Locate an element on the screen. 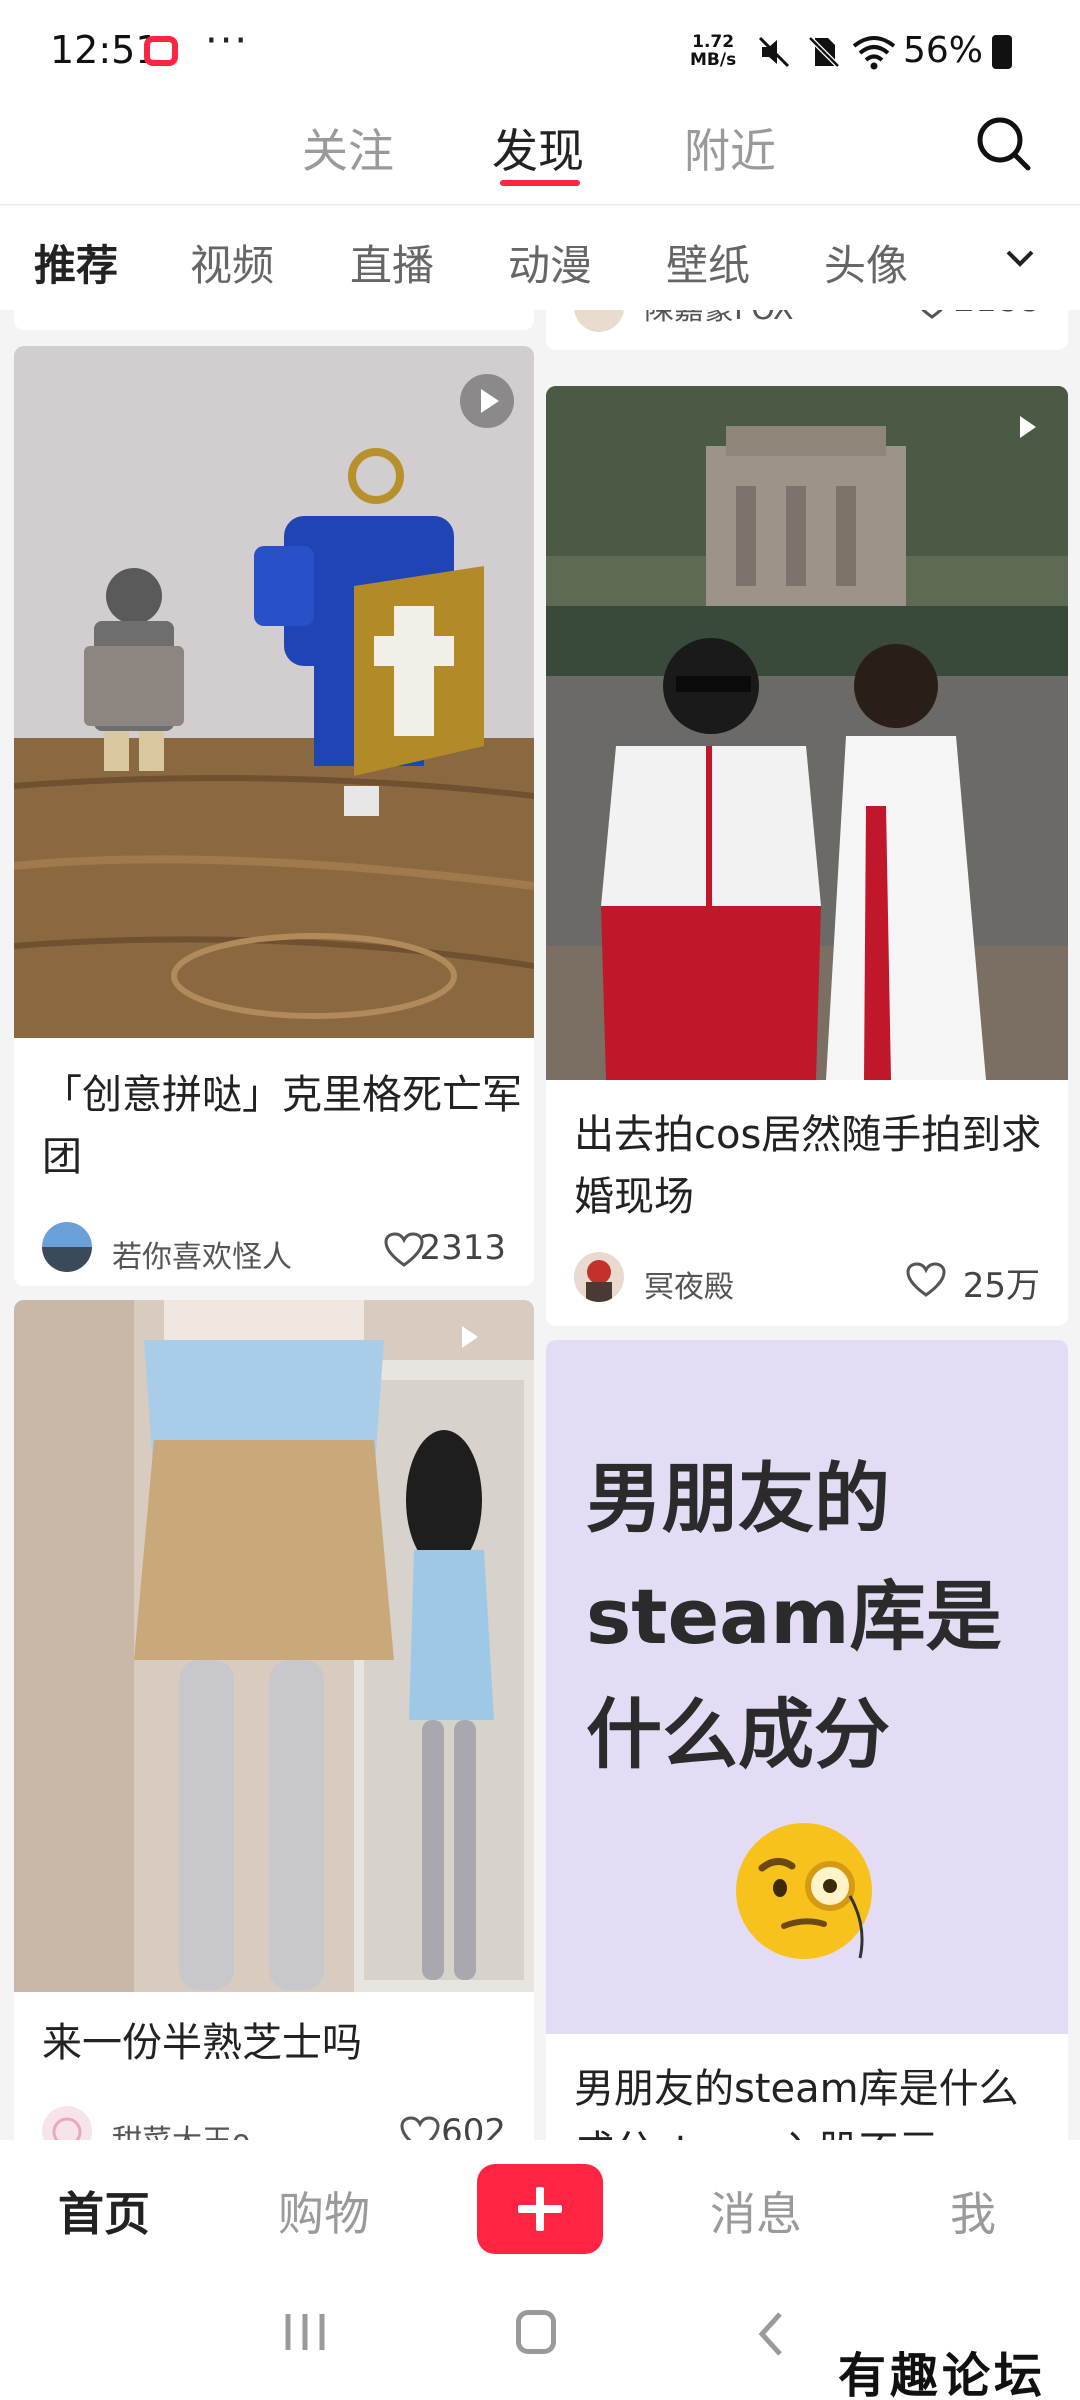 This screenshot has width=1080, height=2400. like-count: 25万 is located at coordinates (1001, 1286).